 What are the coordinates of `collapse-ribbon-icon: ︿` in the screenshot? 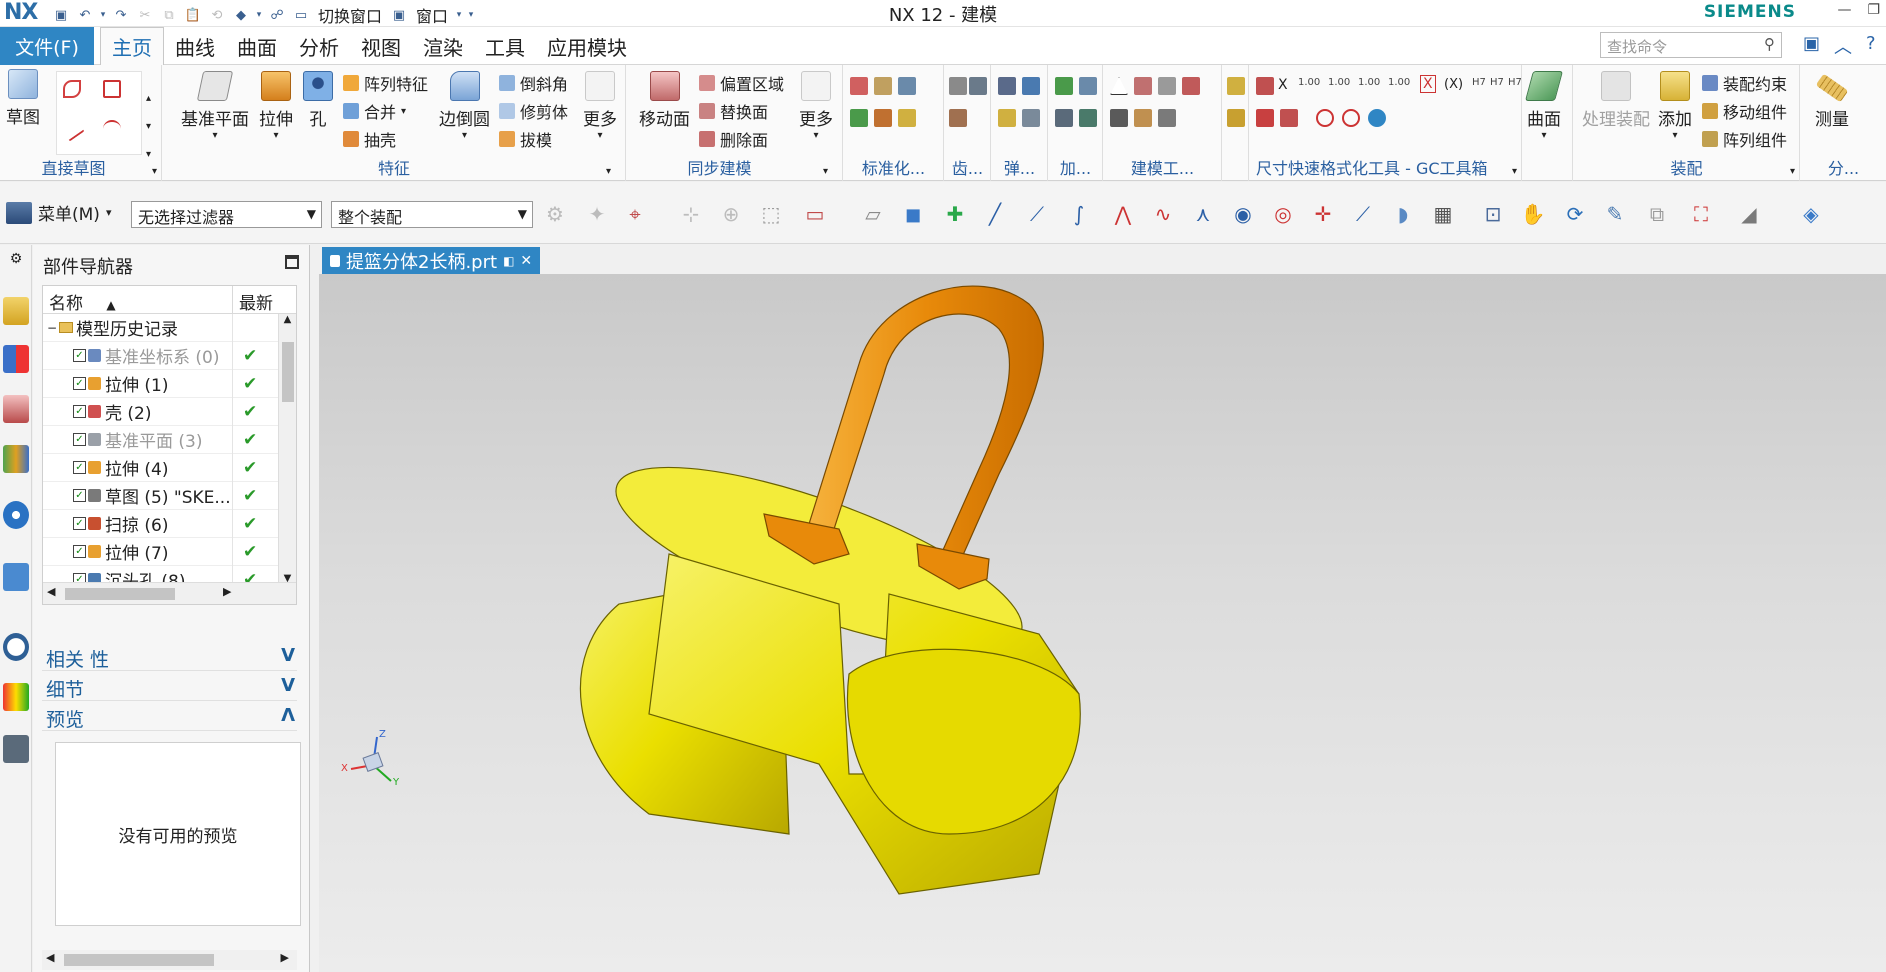 It's located at (1843, 46).